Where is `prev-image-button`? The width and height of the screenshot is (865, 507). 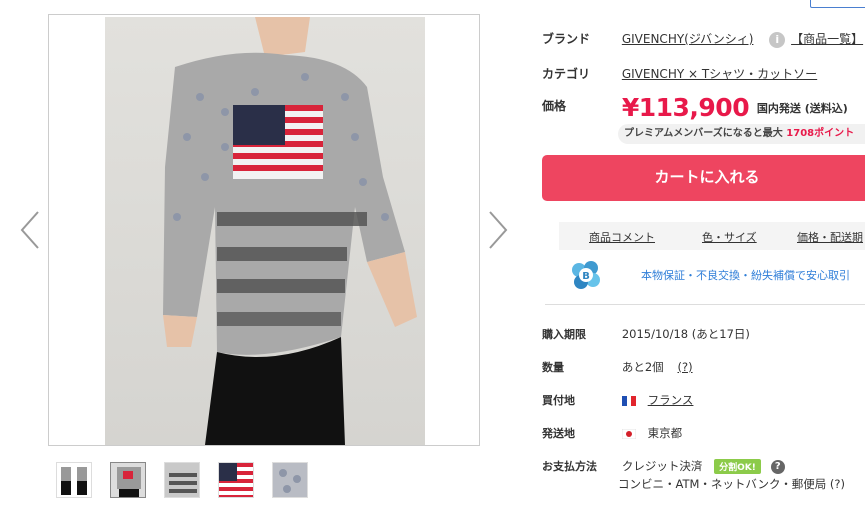 prev-image-button is located at coordinates (30, 230).